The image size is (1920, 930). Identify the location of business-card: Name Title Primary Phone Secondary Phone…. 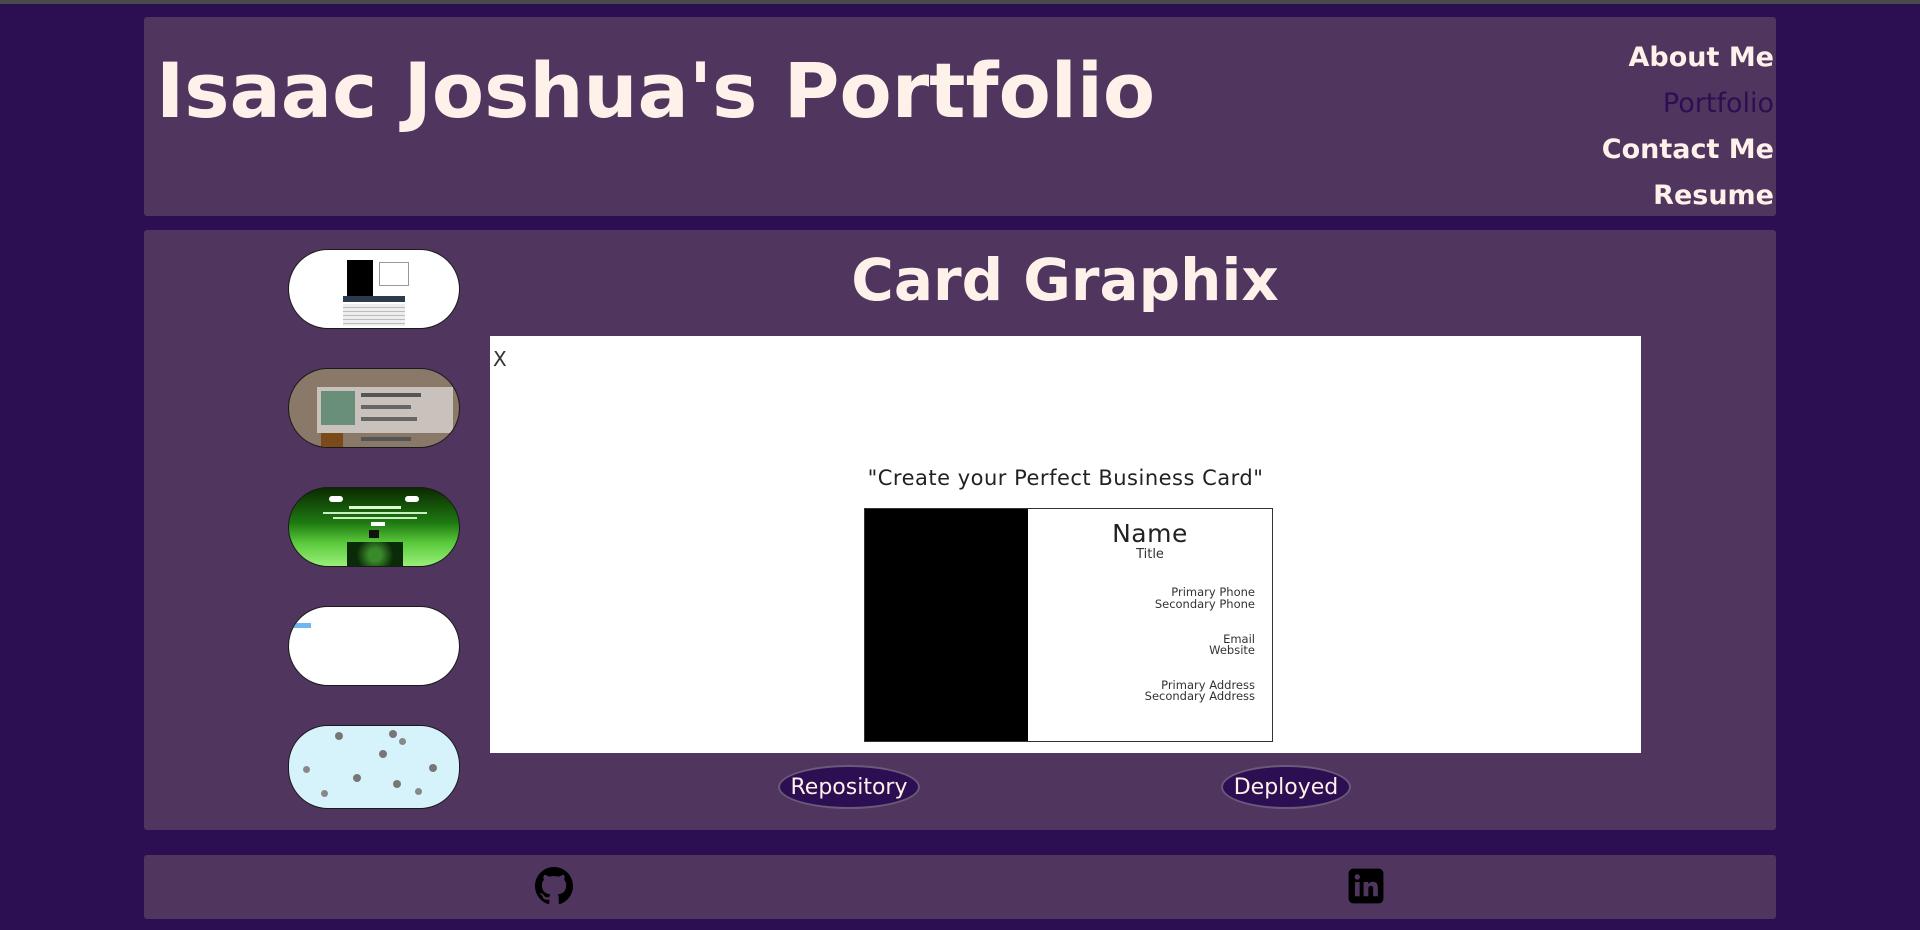
(1068, 625).